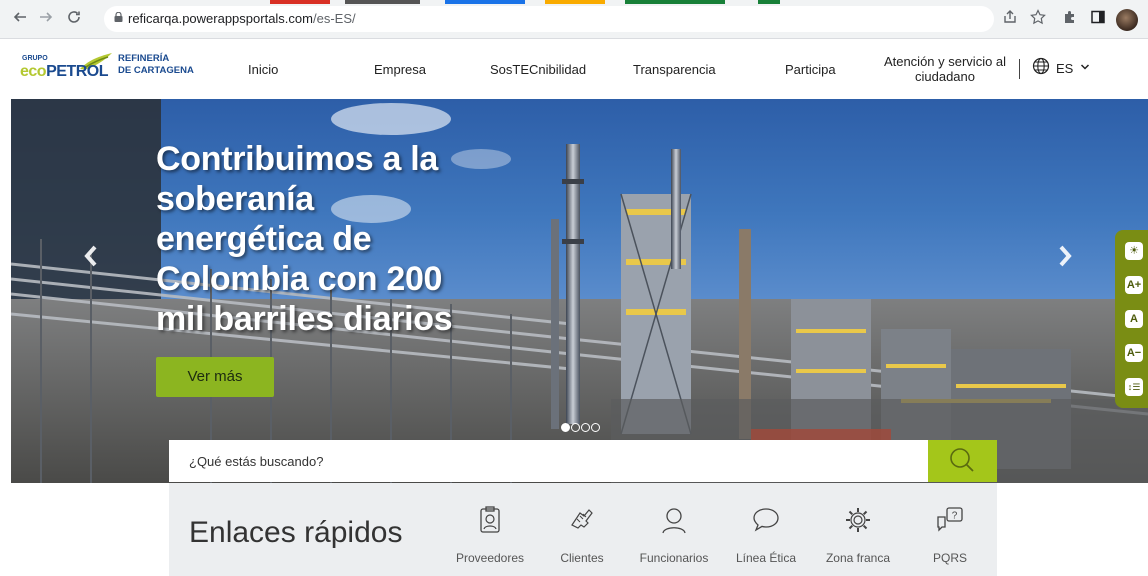 The image size is (1148, 576). Describe the element at coordinates (220, 18) in the screenshot. I see `url-host: reficarqa.powerappsportals.com` at that location.